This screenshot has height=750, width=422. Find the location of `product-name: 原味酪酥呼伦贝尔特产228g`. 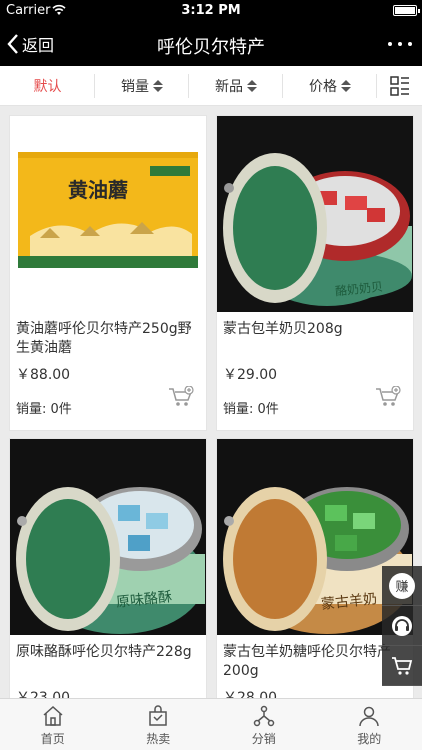

product-name: 原味酪酥呼伦贝尔特产228g is located at coordinates (104, 652).